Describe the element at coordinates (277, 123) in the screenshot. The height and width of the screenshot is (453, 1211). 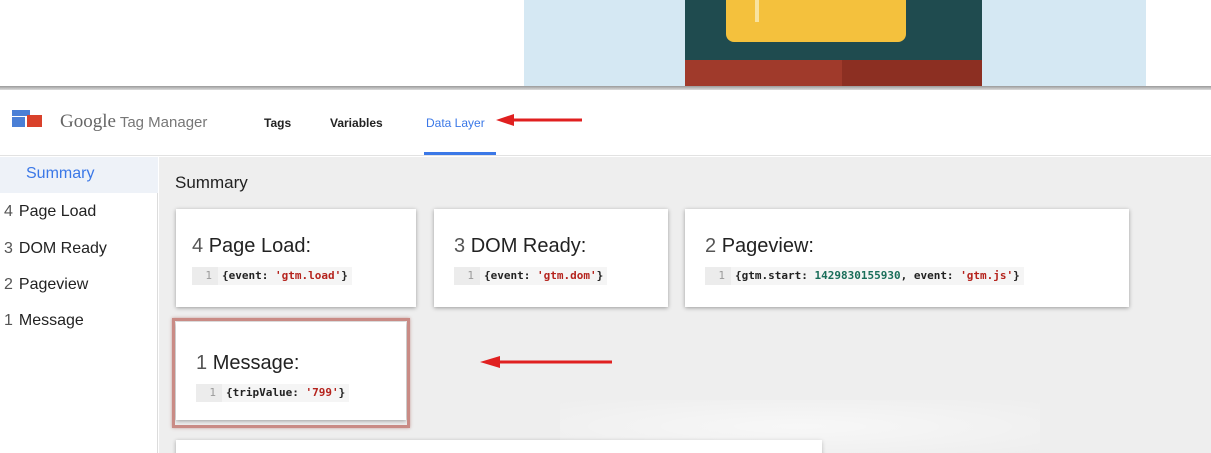
I see `tab-tags: Tags` at that location.